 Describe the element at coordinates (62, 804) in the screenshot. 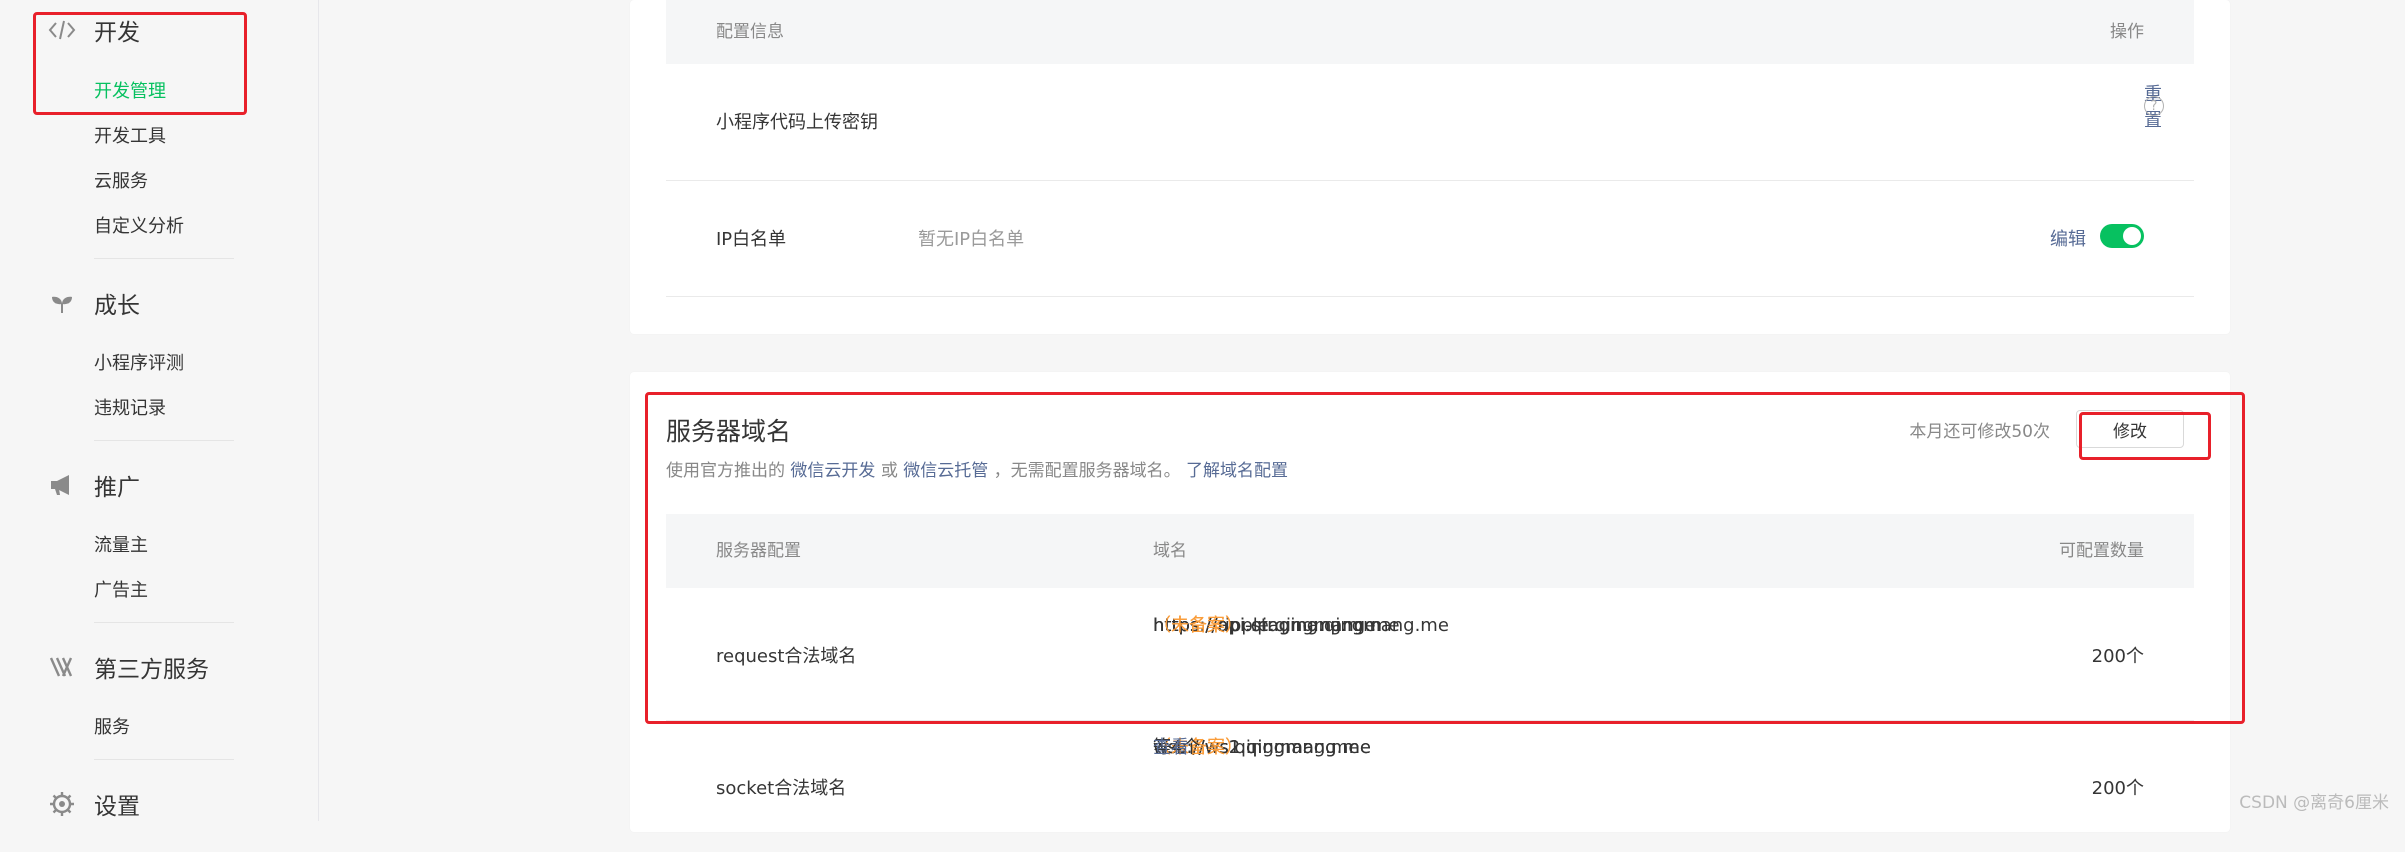

I see `gear-icon` at that location.